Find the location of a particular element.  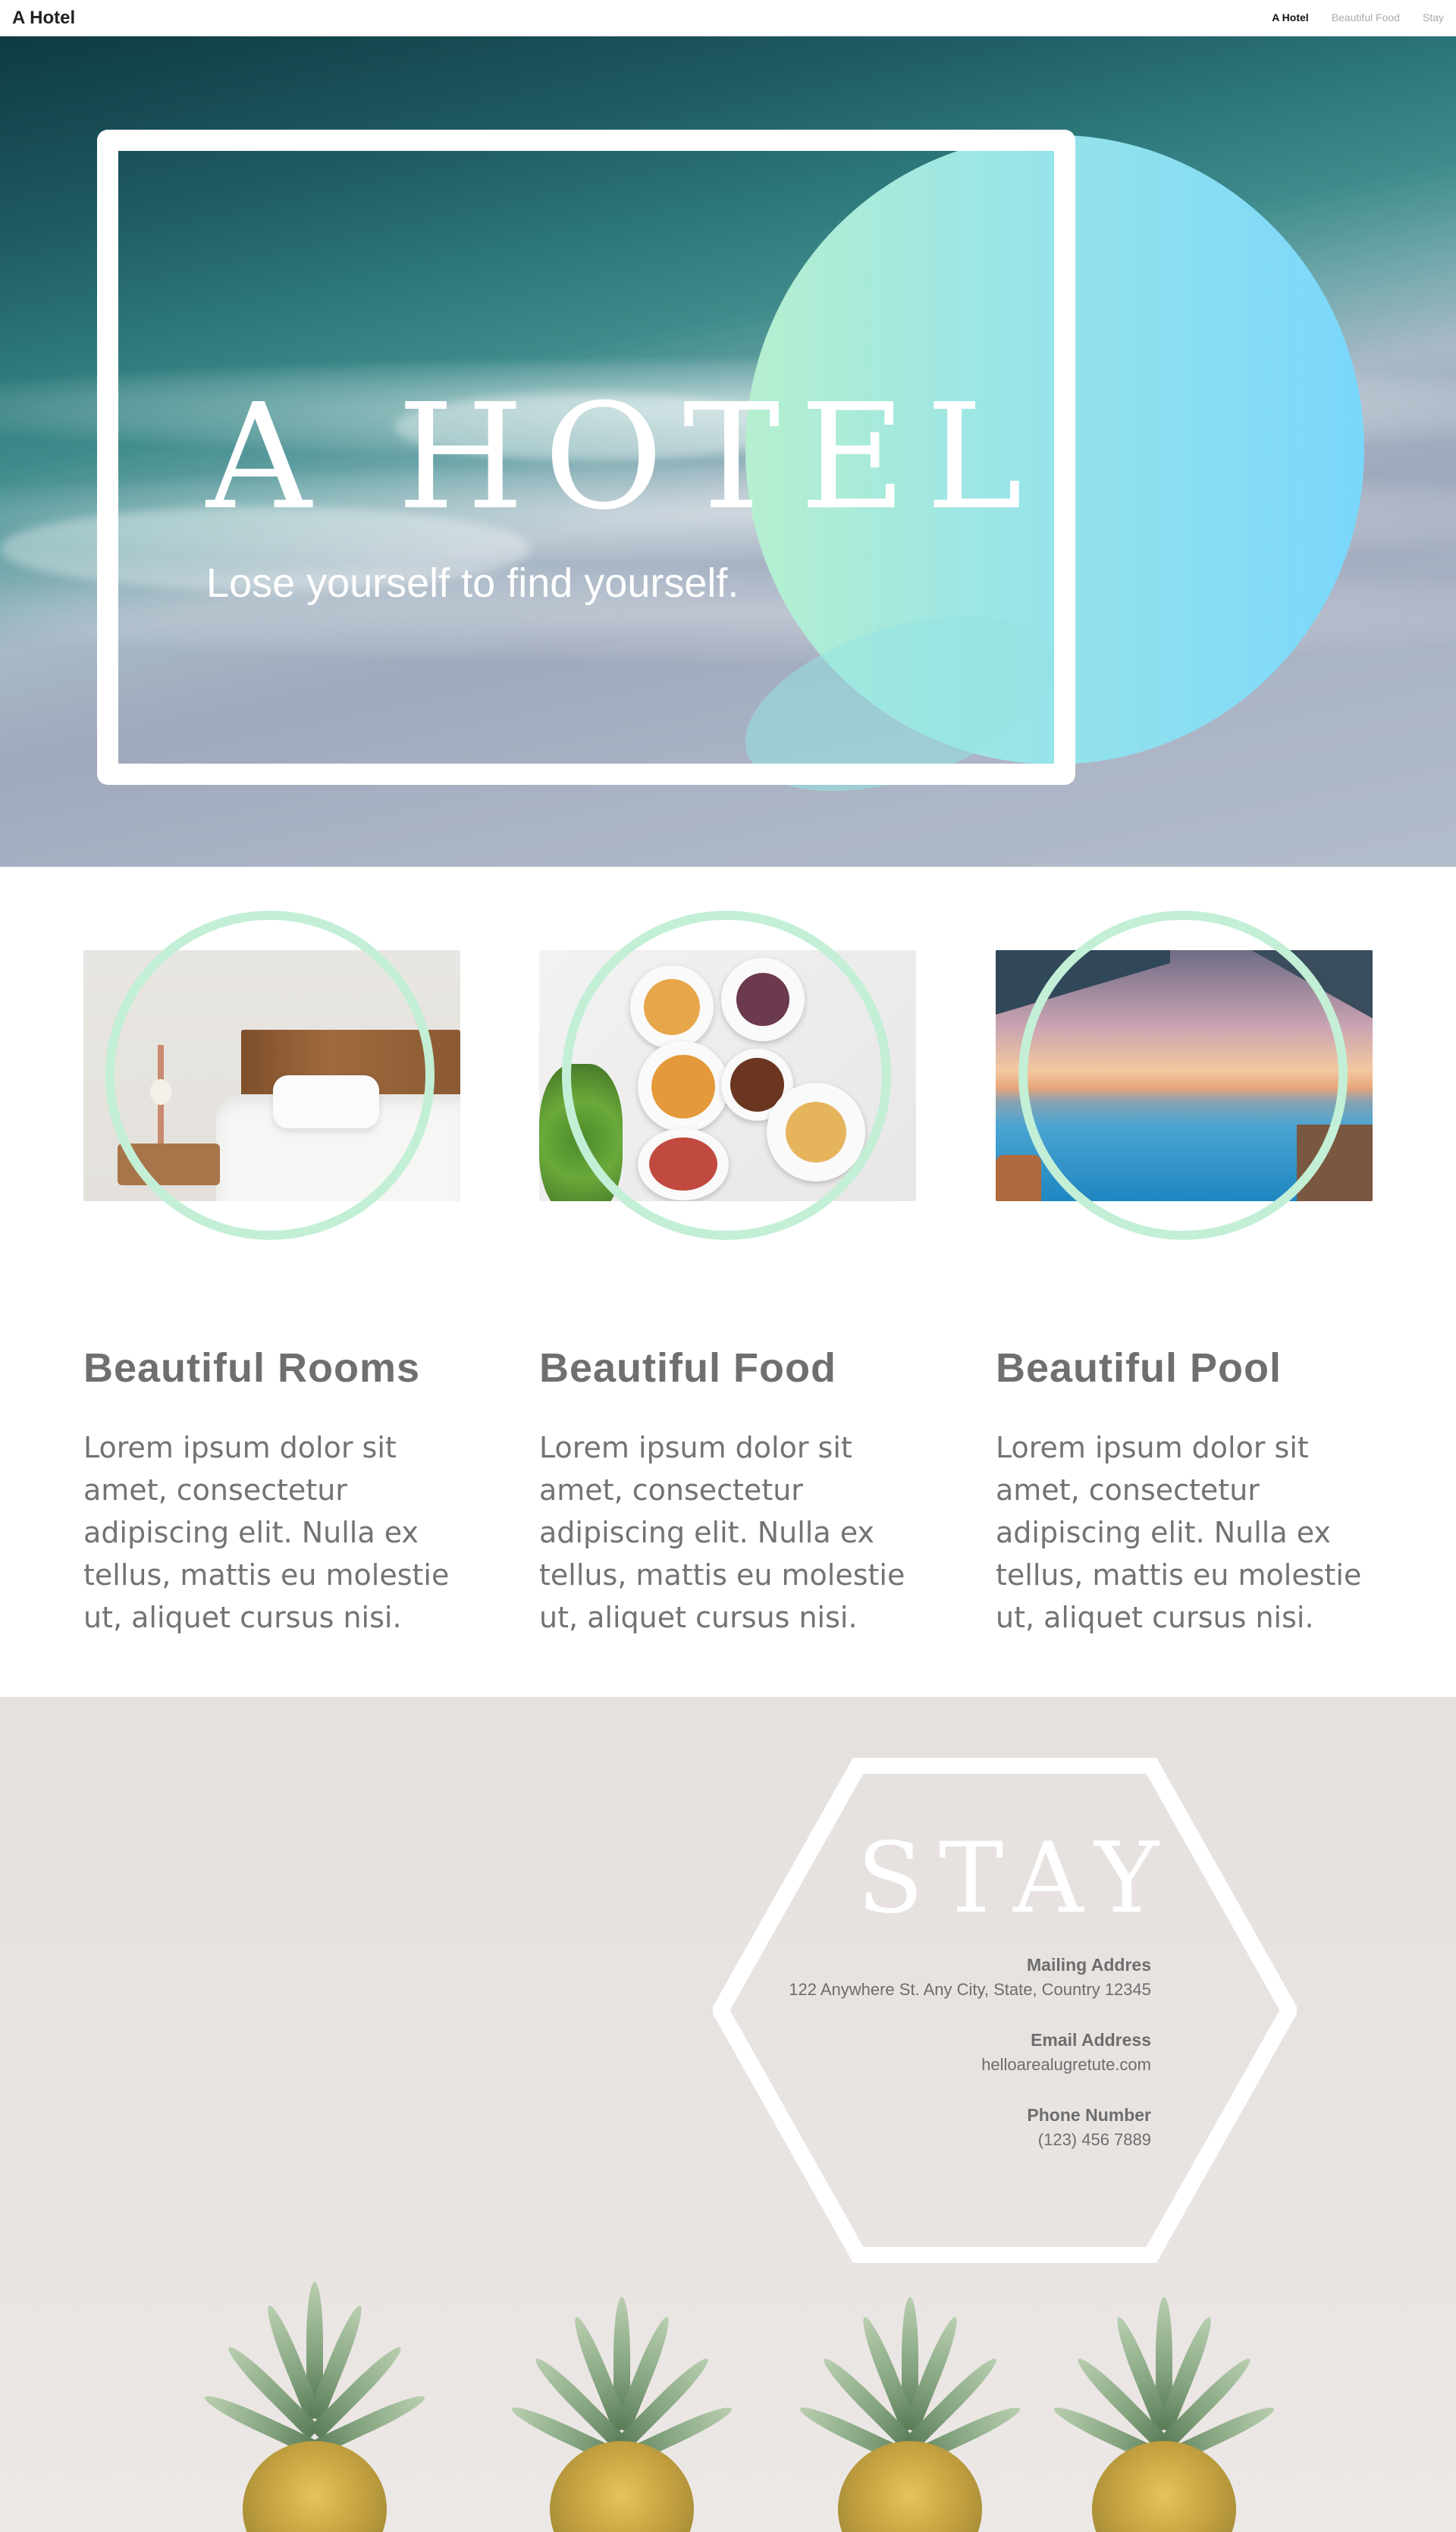

email-block: Email Address helloarealugretute.com is located at coordinates (1066, 2052).